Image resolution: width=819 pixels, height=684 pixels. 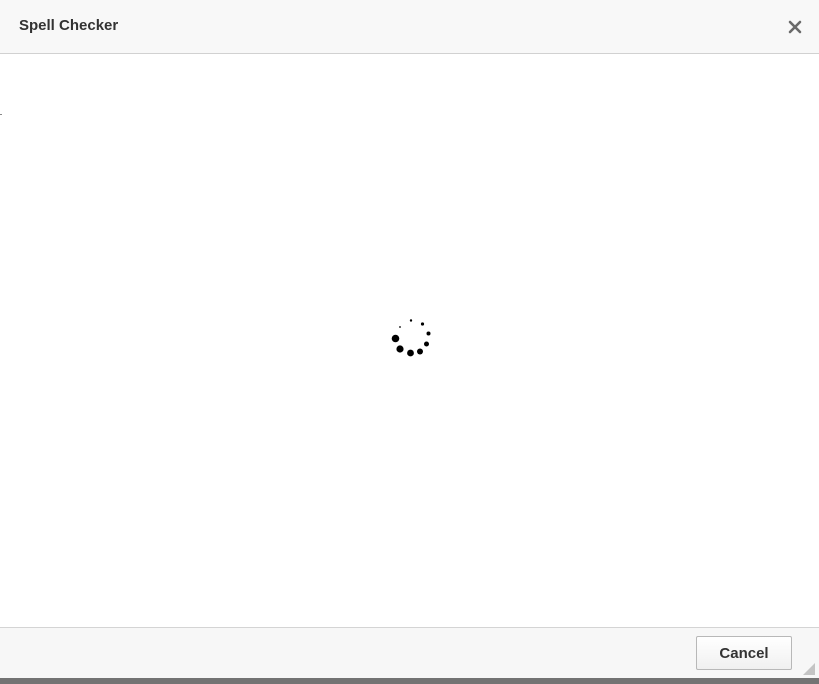 I want to click on close-button, so click(x=795, y=27).